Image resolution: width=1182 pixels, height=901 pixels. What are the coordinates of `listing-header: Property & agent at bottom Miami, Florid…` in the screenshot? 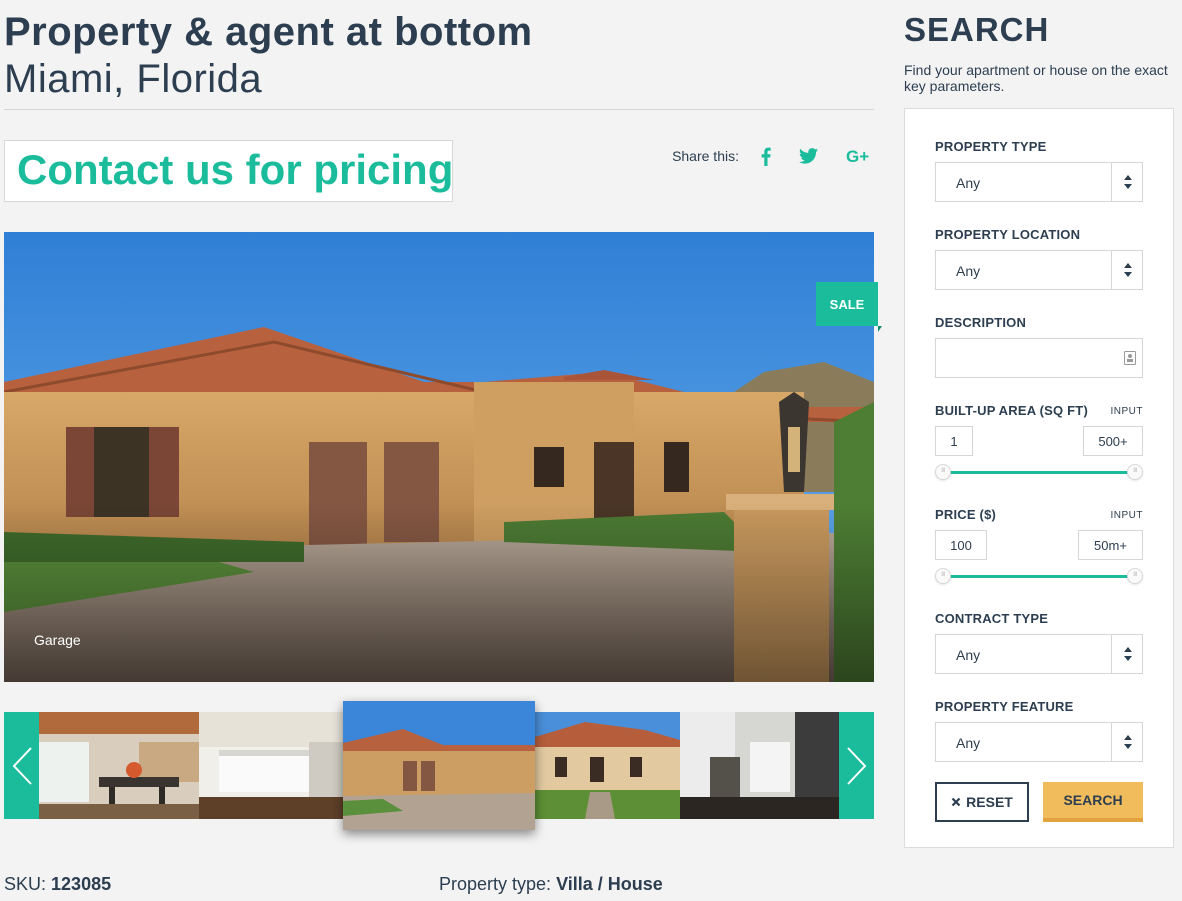 It's located at (439, 55).